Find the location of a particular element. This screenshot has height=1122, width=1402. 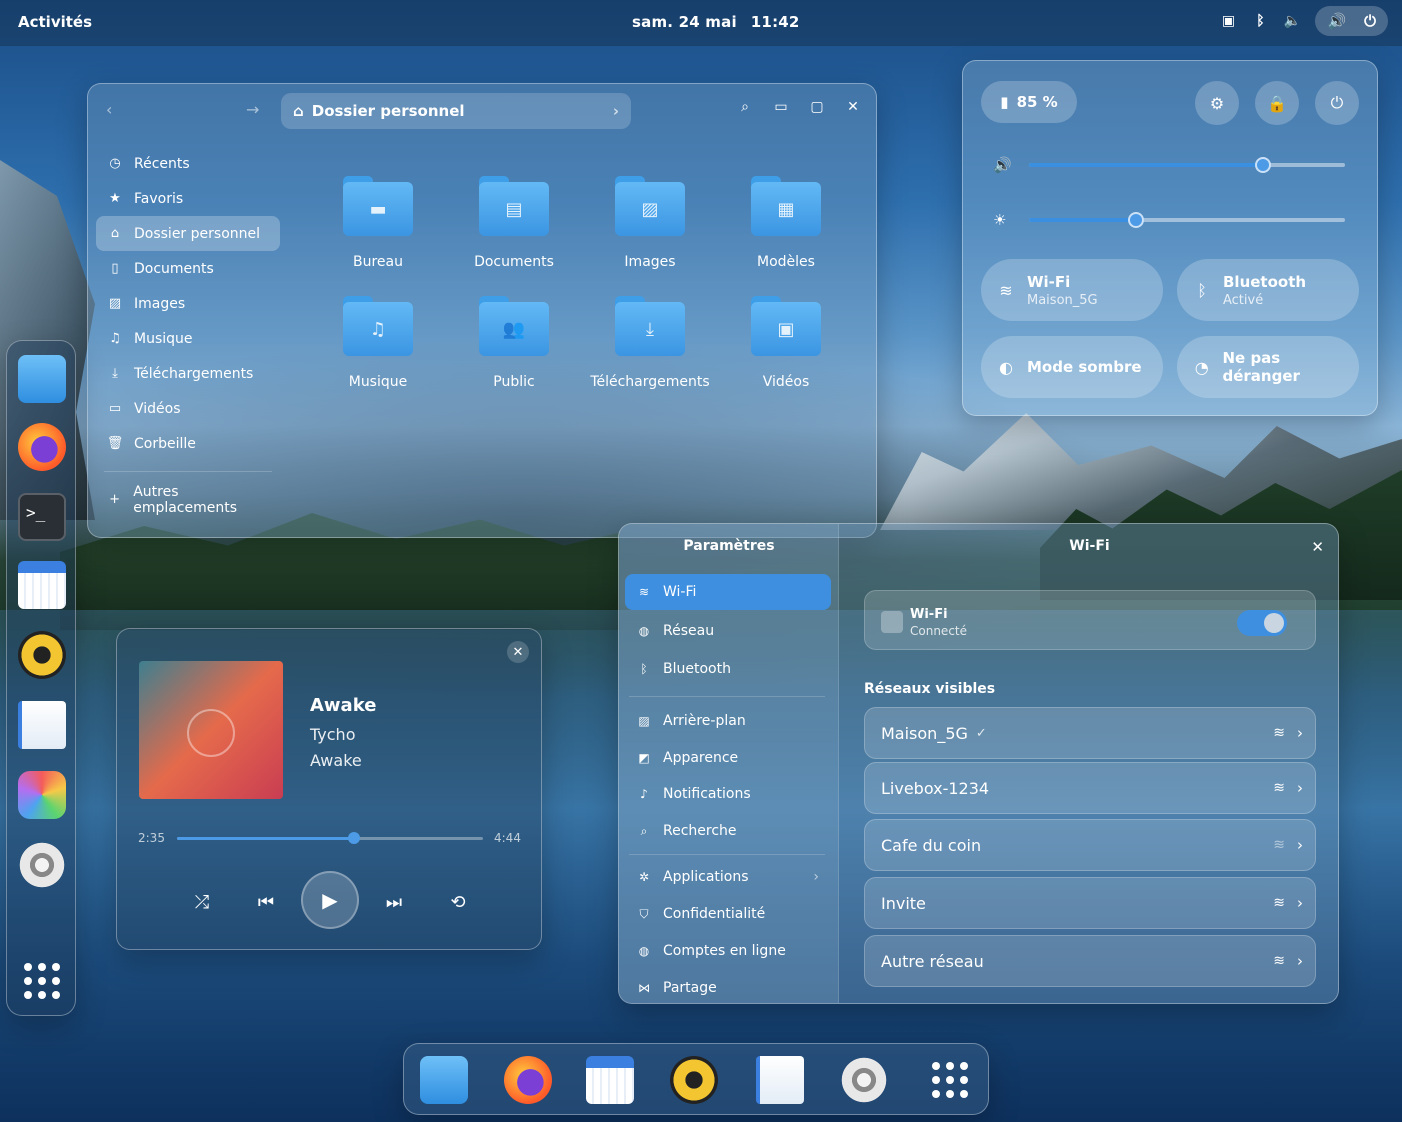

path-bar: ⌂ Dossier personnel › is located at coordinates (456, 111).